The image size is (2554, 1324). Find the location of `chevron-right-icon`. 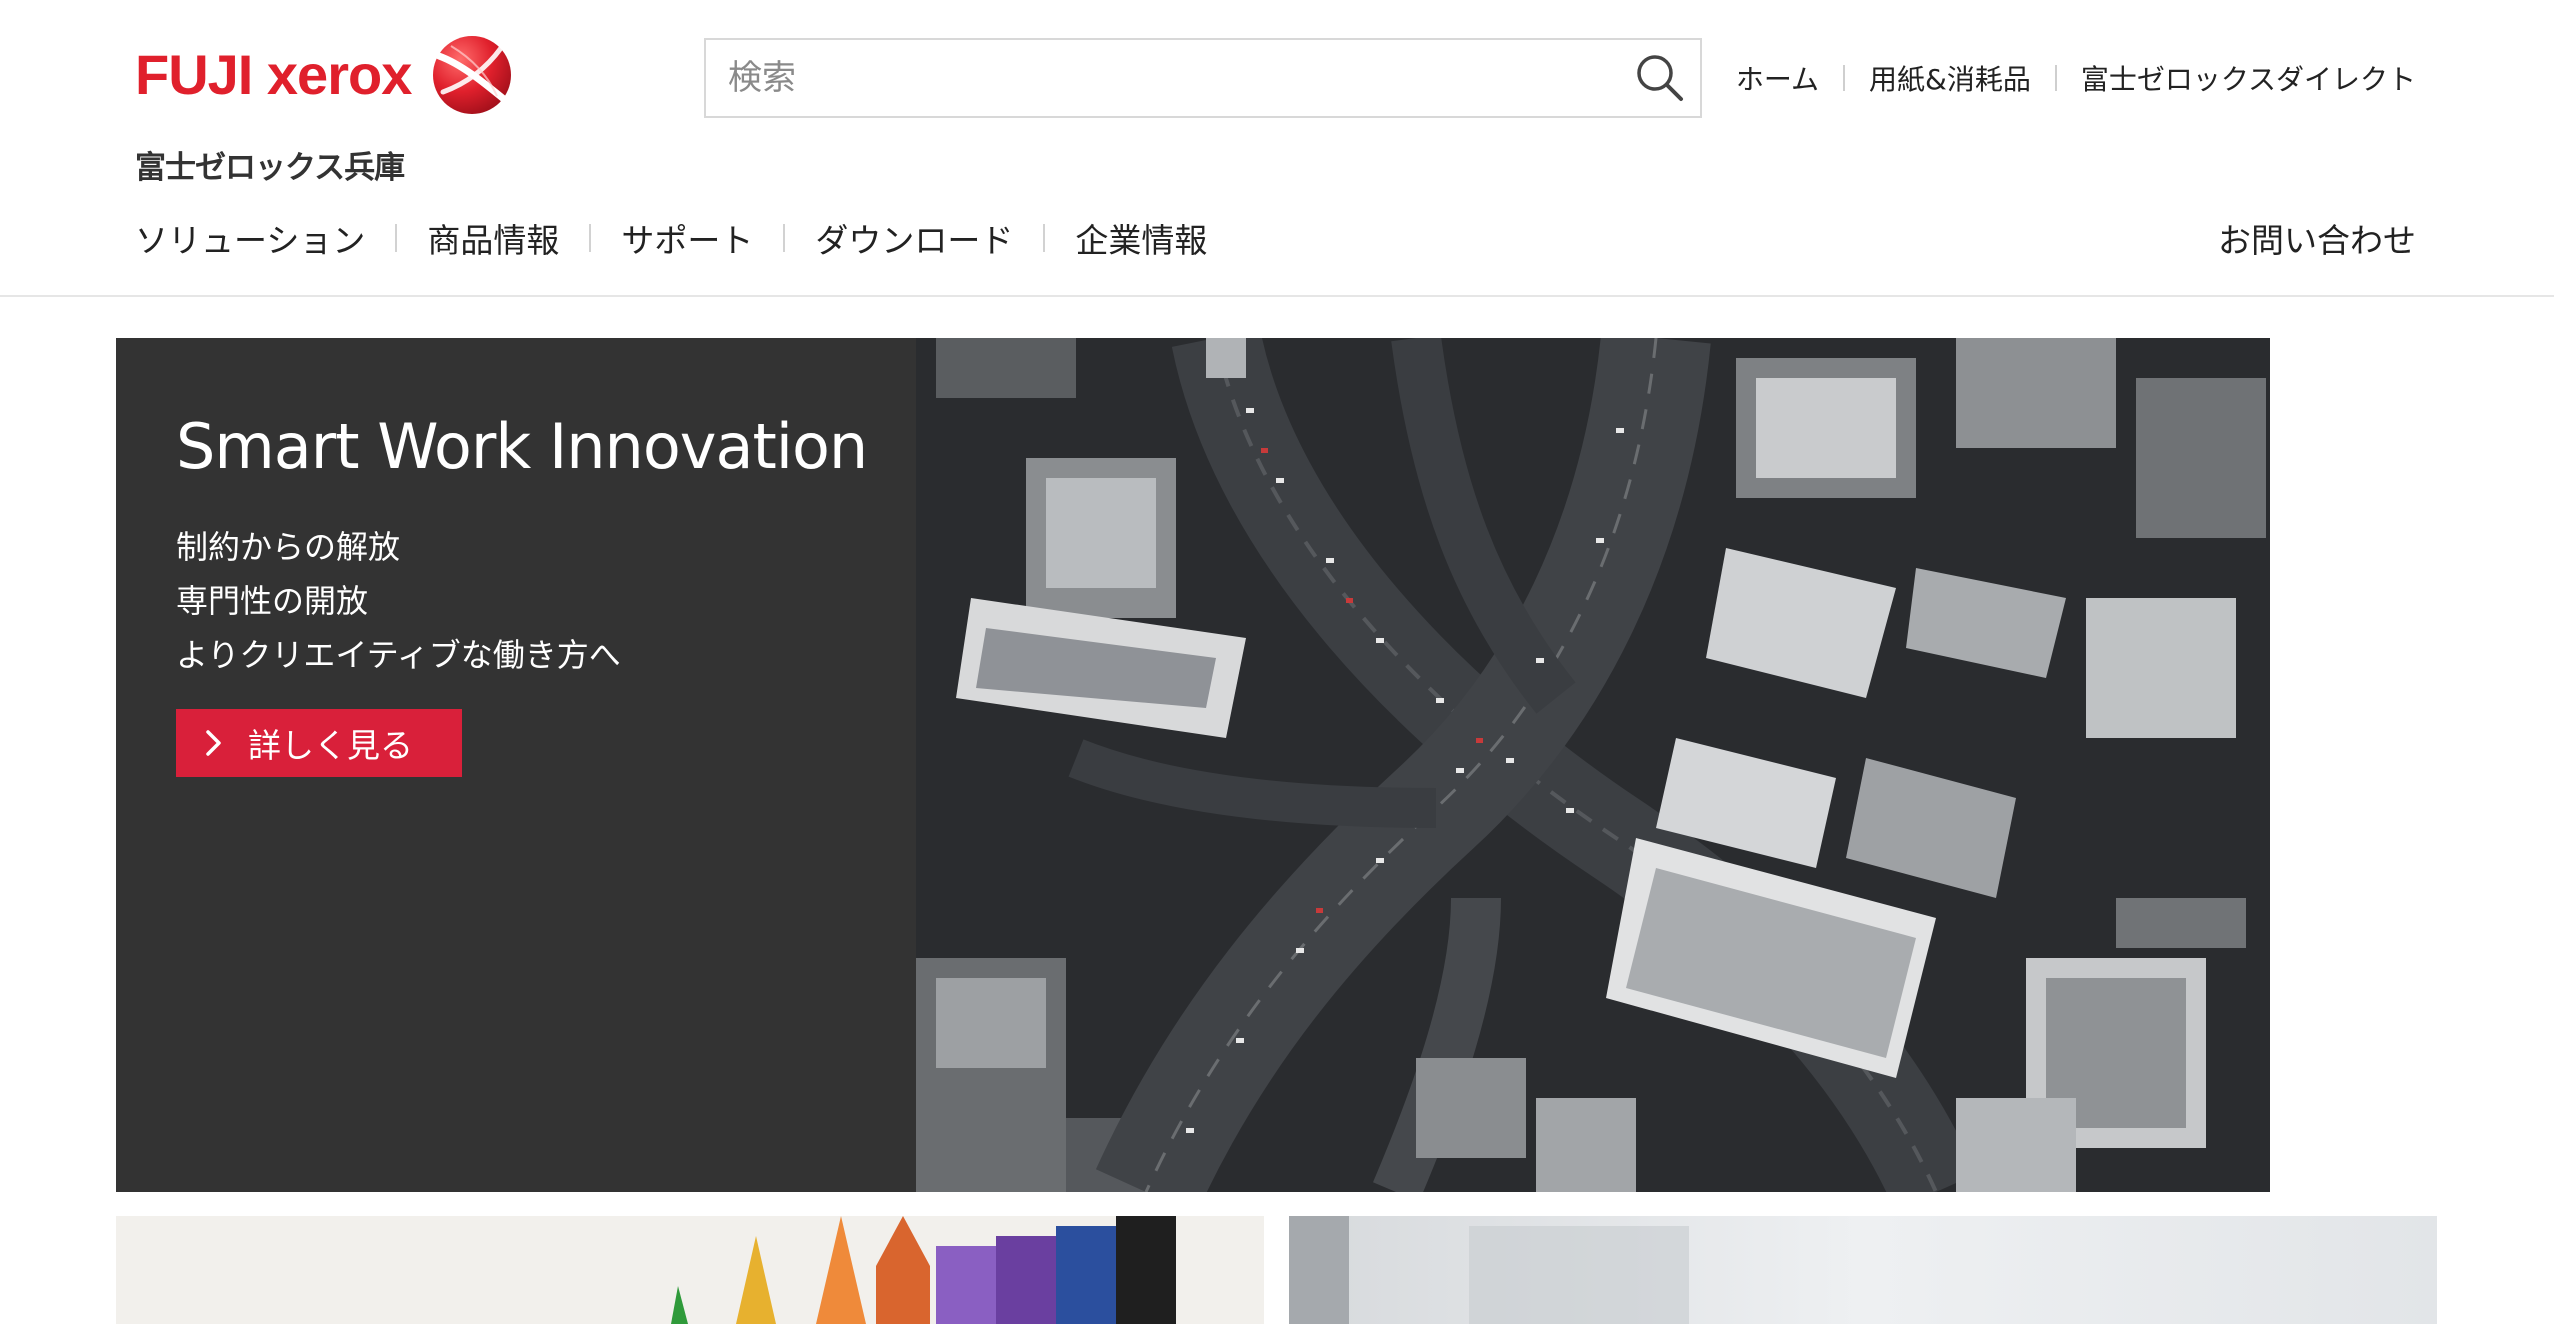

chevron-right-icon is located at coordinates (213, 743).